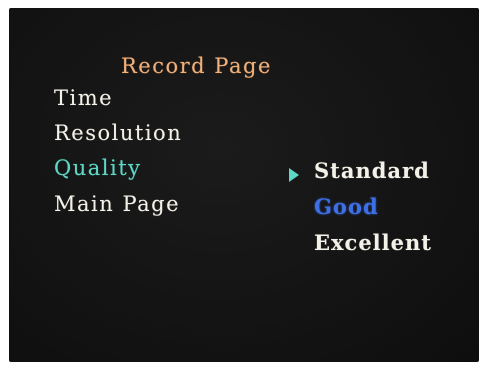  Describe the element at coordinates (118, 133) in the screenshot. I see `menu-item-resolution: Resolution` at that location.